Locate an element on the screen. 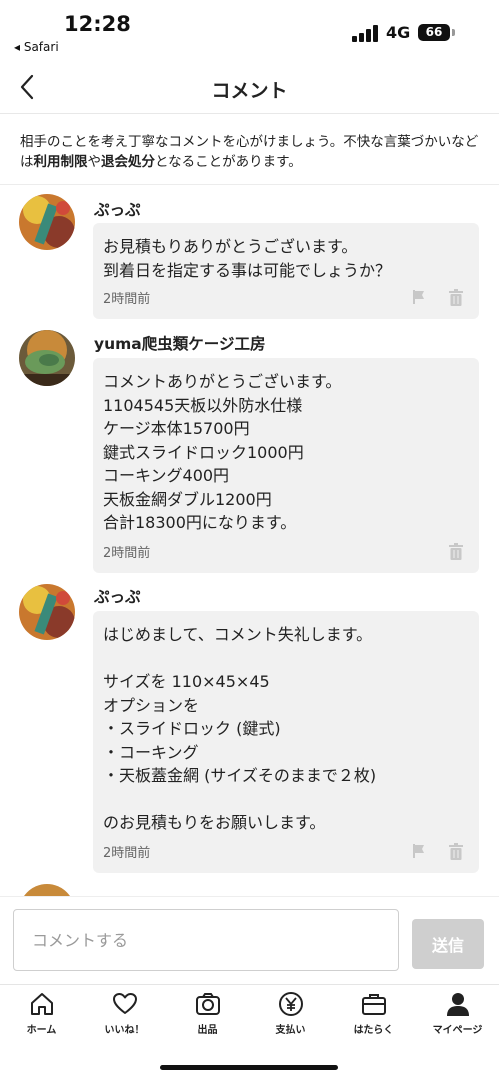 This screenshot has width=499, height=1080. network-type: 4G is located at coordinates (398, 32).